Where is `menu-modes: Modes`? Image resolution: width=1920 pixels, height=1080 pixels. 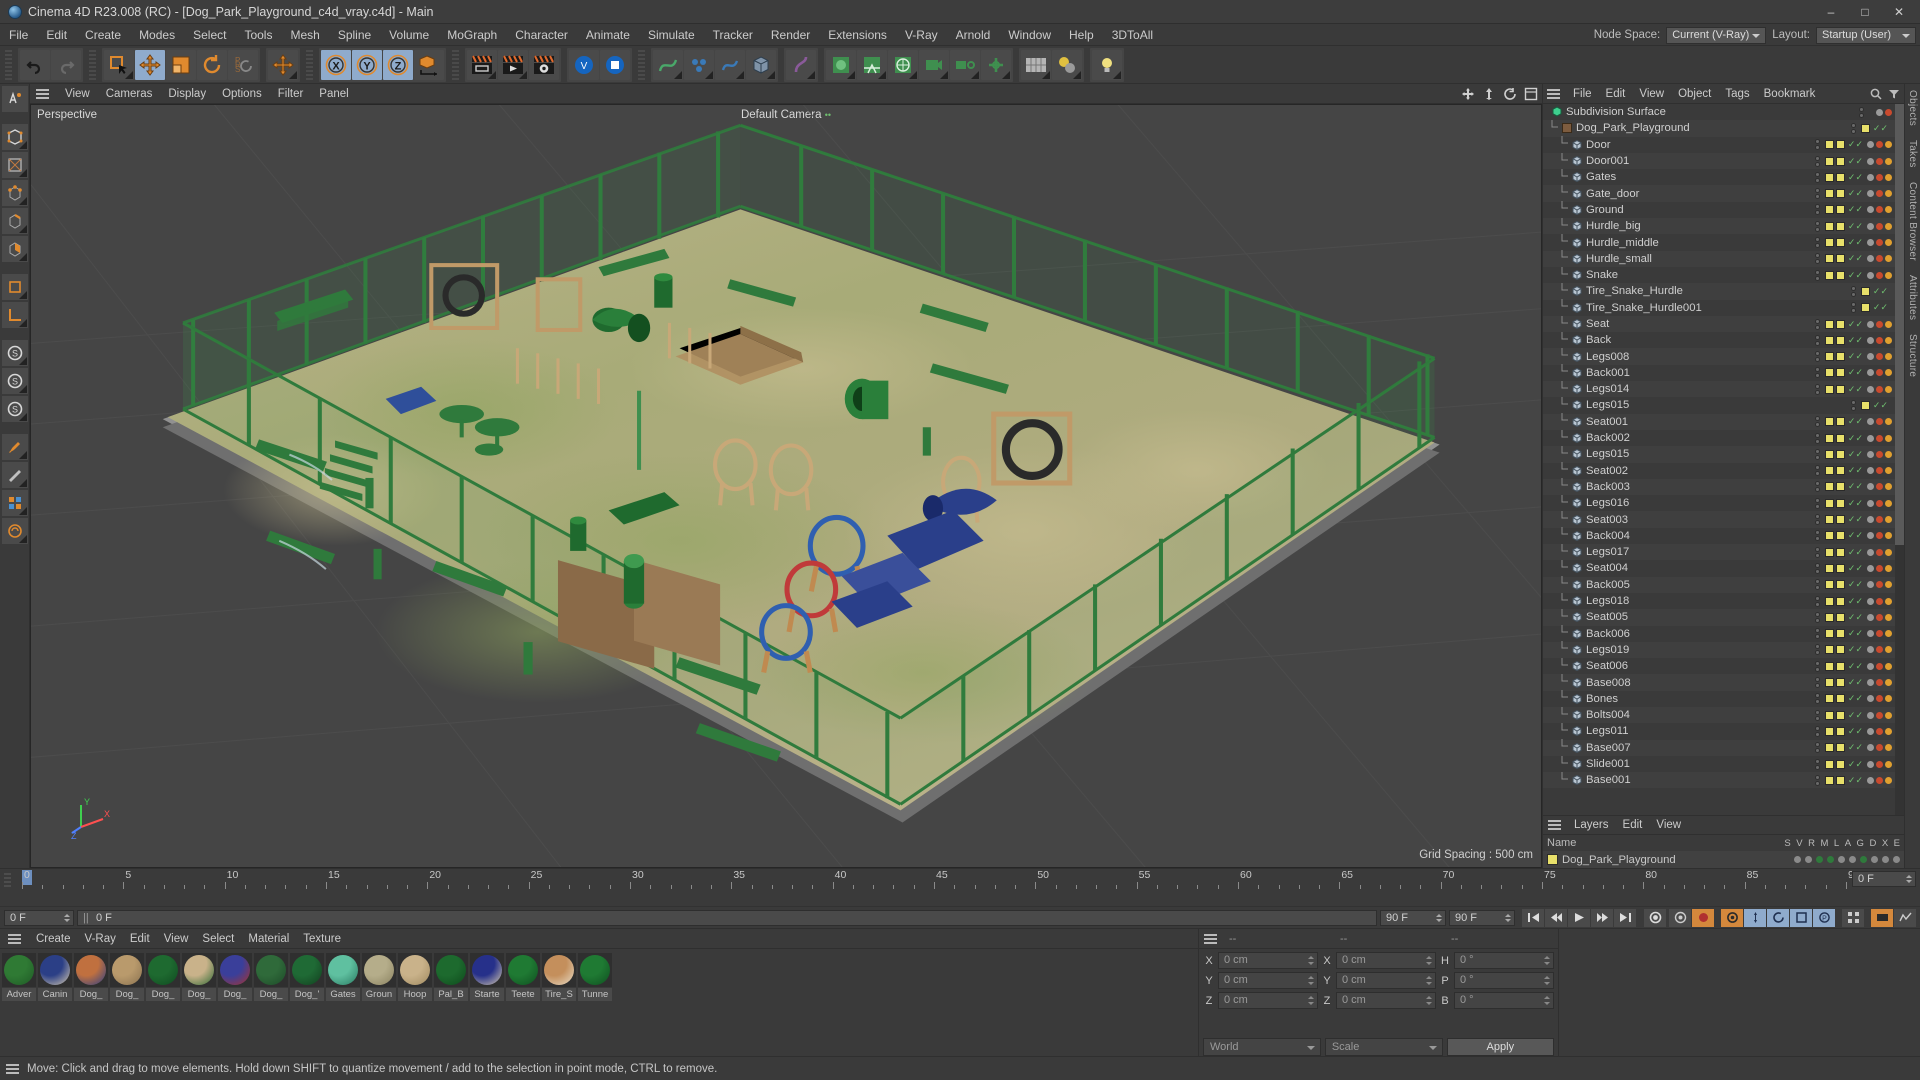 menu-modes: Modes is located at coordinates (157, 35).